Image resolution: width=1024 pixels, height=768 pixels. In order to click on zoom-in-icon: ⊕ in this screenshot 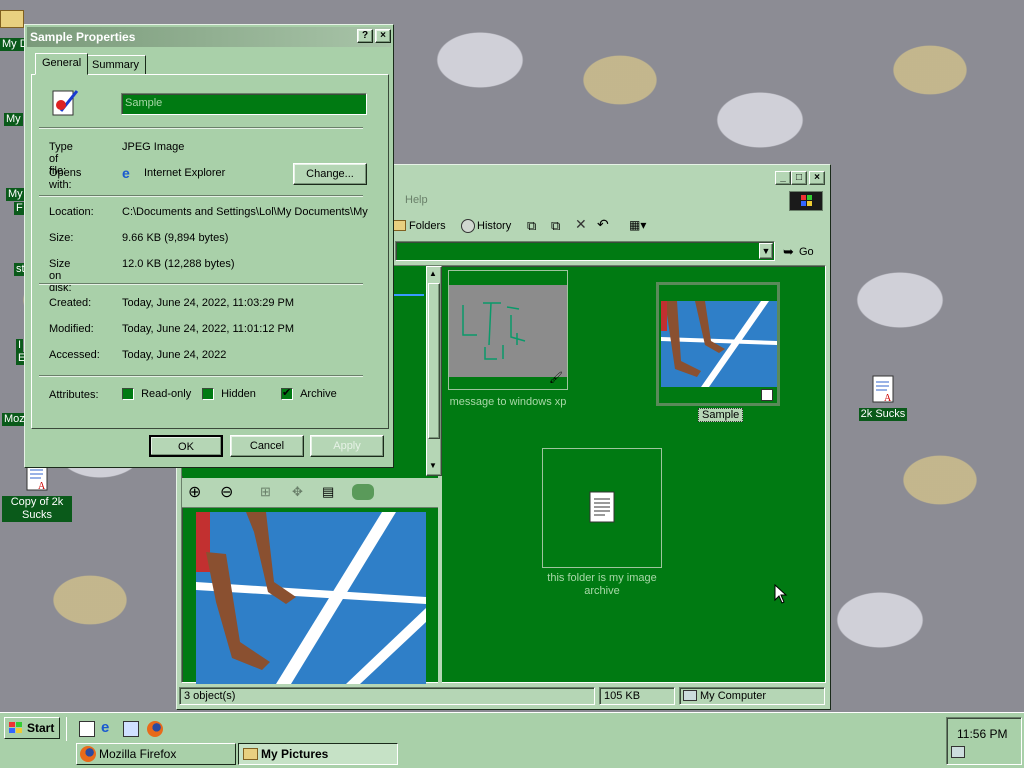, I will do `click(194, 492)`.